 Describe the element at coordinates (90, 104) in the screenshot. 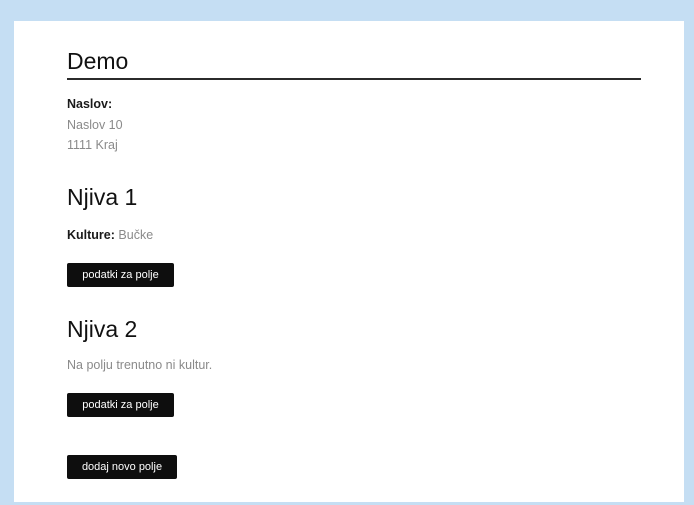

I see `address-label: Naslov:` at that location.